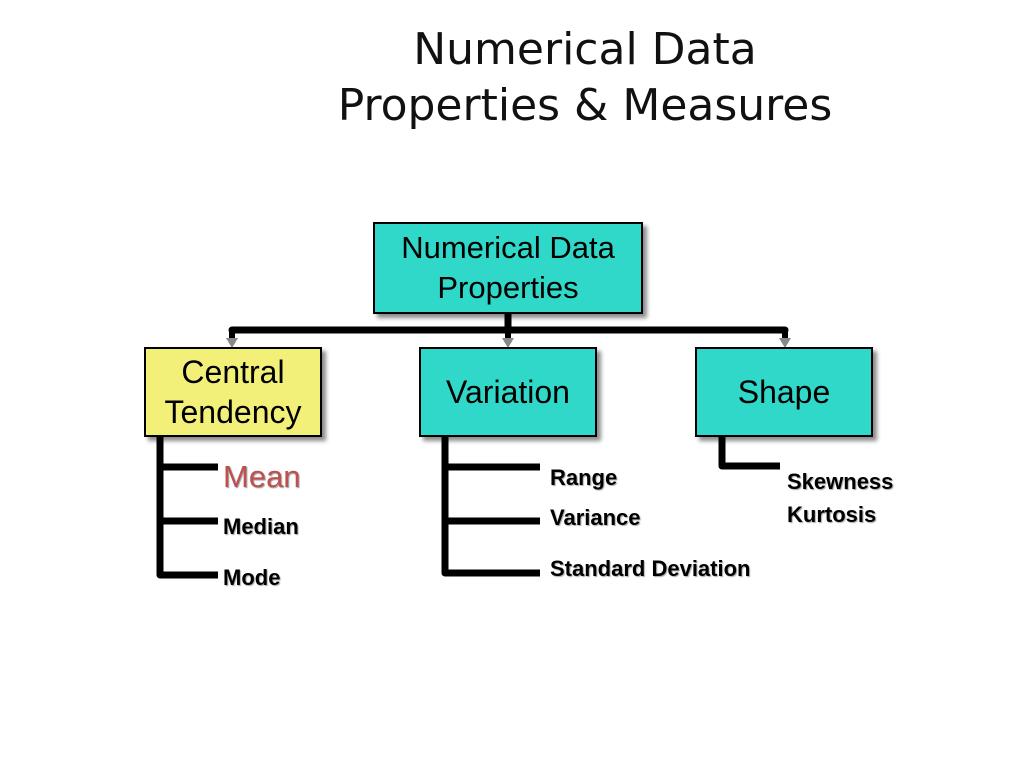 The image size is (1024, 768). What do you see at coordinates (584, 477) in the screenshot?
I see `item-range: Range` at bounding box center [584, 477].